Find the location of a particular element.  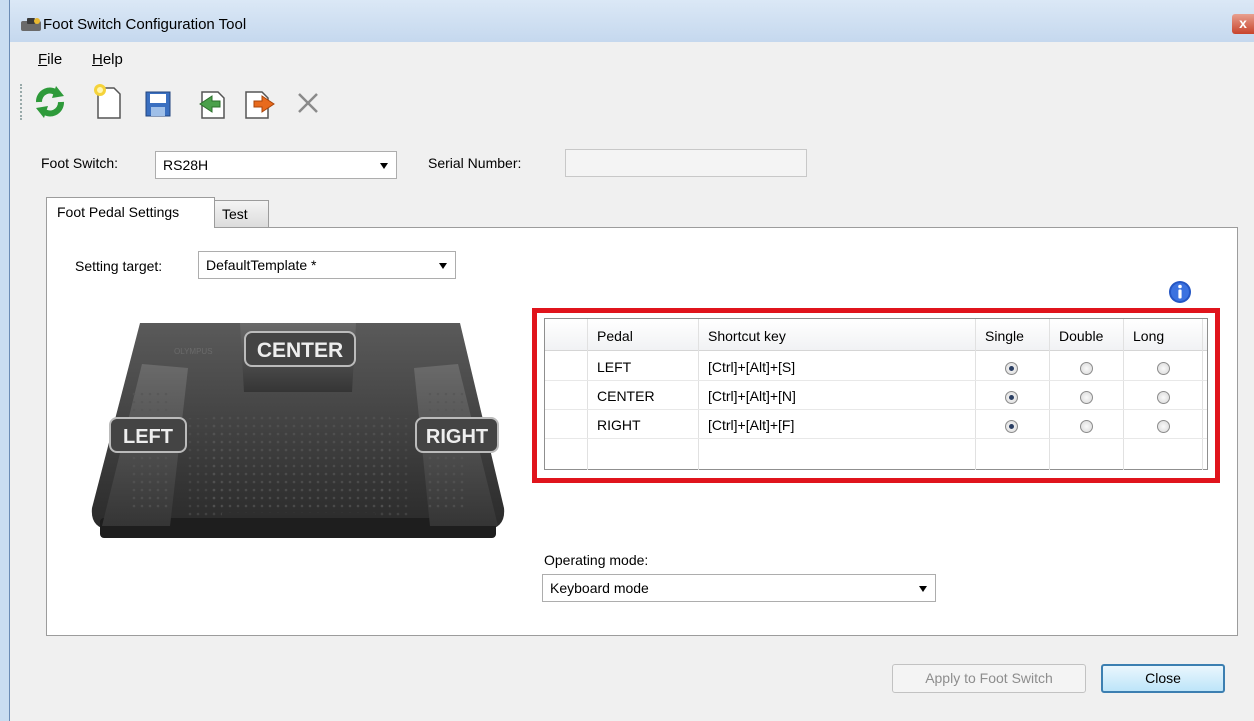

setting-target-value: DefaultTemplate * is located at coordinates (261, 265).